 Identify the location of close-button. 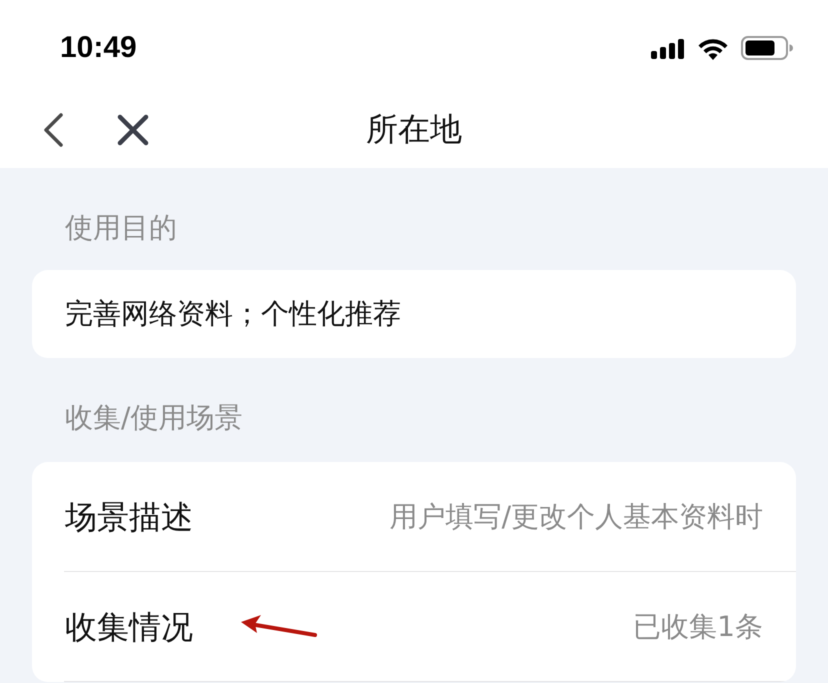
(133, 130).